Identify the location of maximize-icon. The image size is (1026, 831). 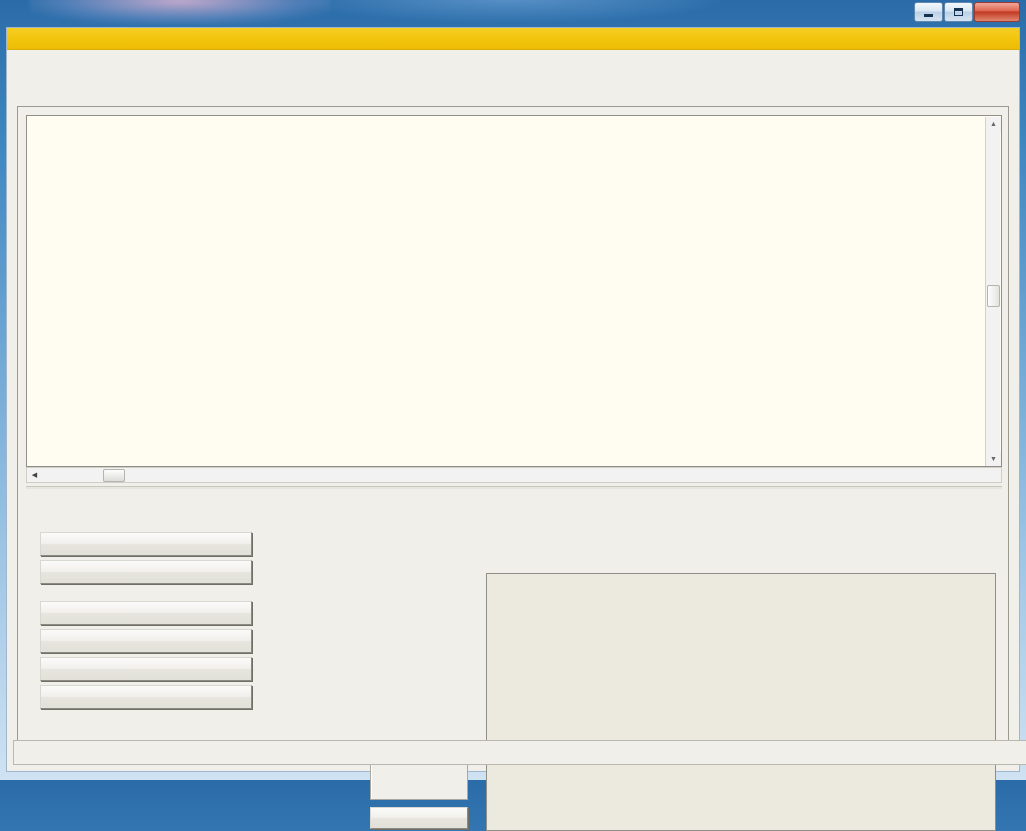
(958, 12).